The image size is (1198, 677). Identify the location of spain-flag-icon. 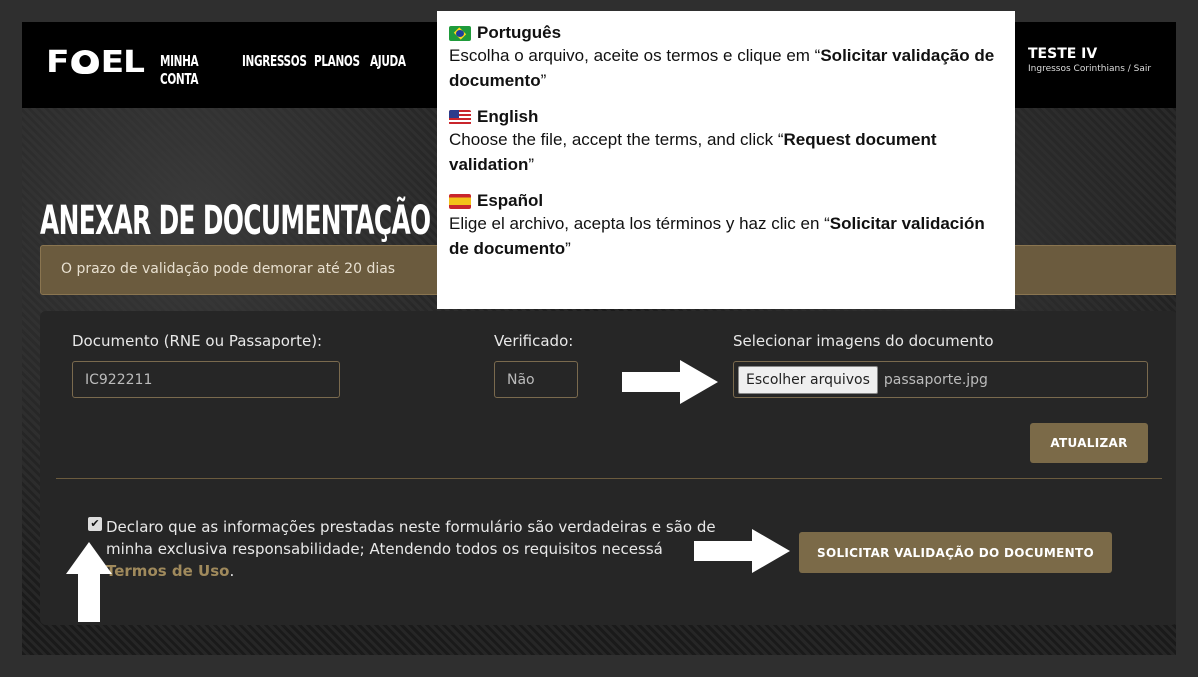
(460, 201).